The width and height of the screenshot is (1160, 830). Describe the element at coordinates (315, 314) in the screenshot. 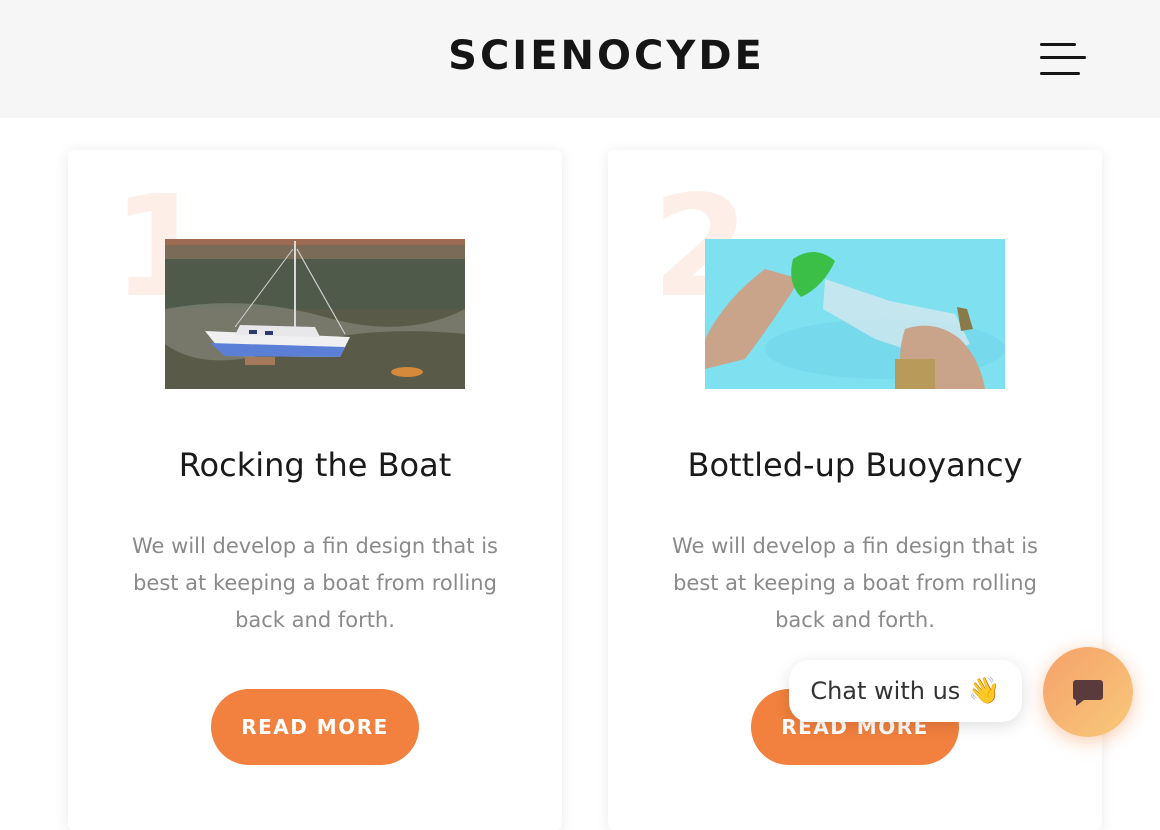

I see `sailboat-image` at that location.